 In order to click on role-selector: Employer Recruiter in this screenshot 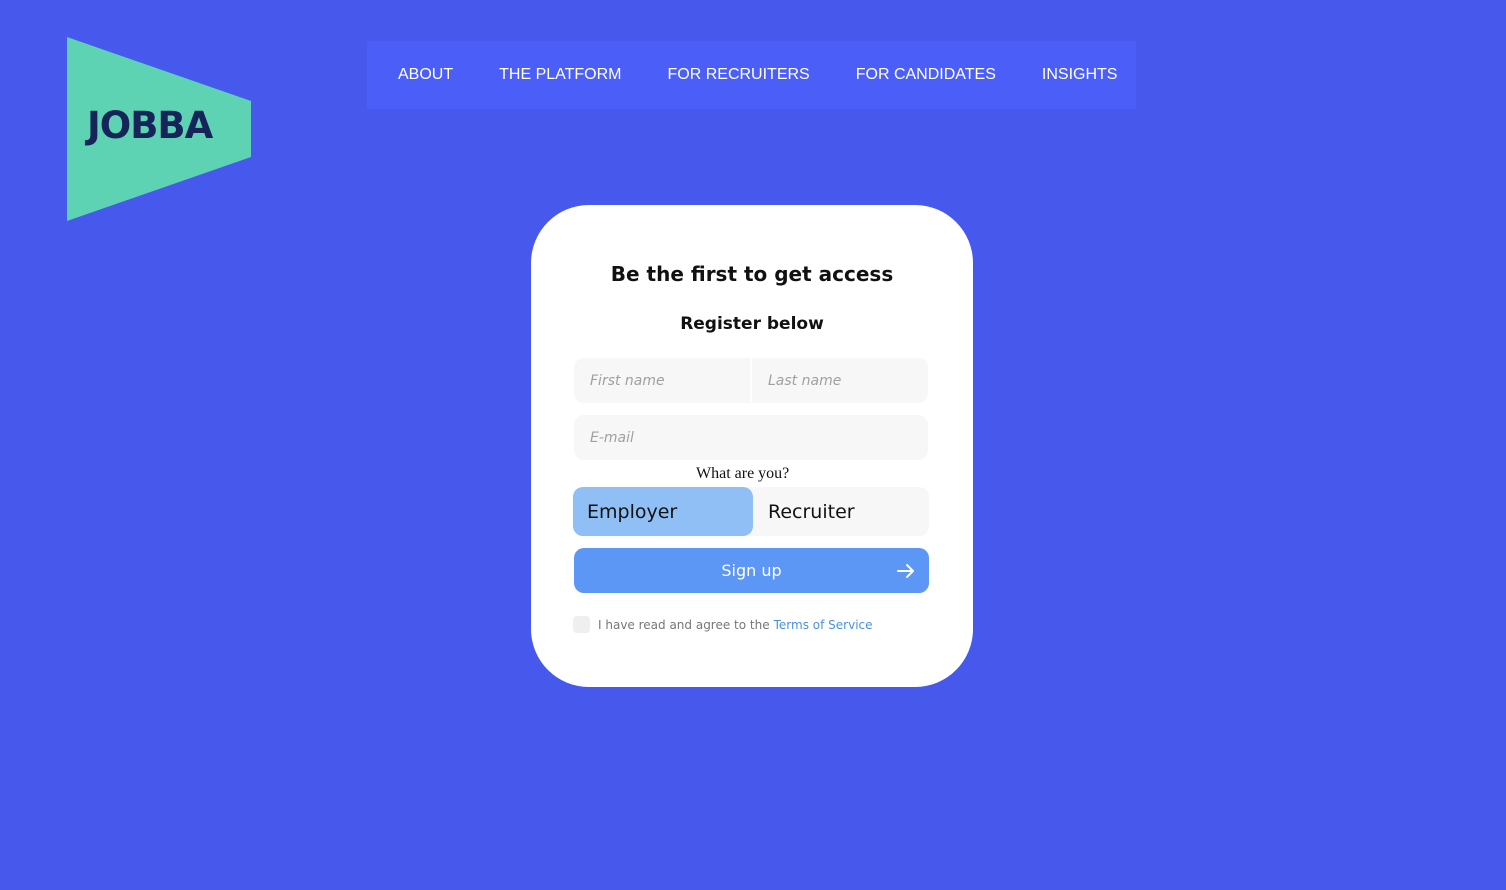, I will do `click(751, 511)`.